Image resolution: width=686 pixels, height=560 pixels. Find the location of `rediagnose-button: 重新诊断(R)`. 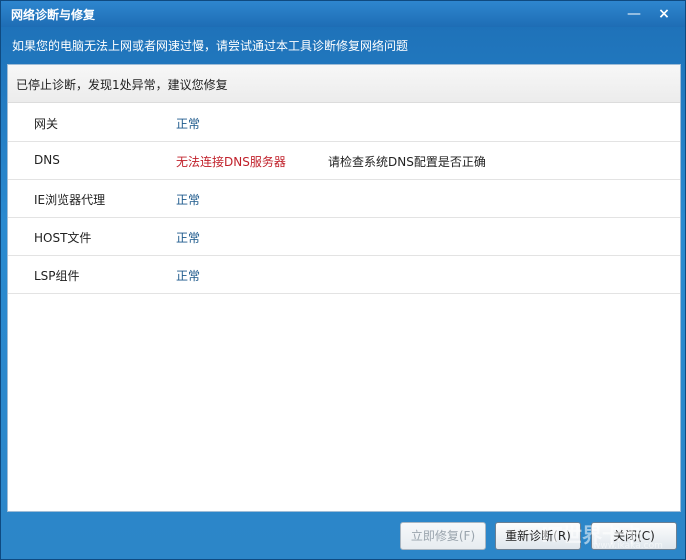

rediagnose-button: 重新诊断(R) is located at coordinates (538, 536).